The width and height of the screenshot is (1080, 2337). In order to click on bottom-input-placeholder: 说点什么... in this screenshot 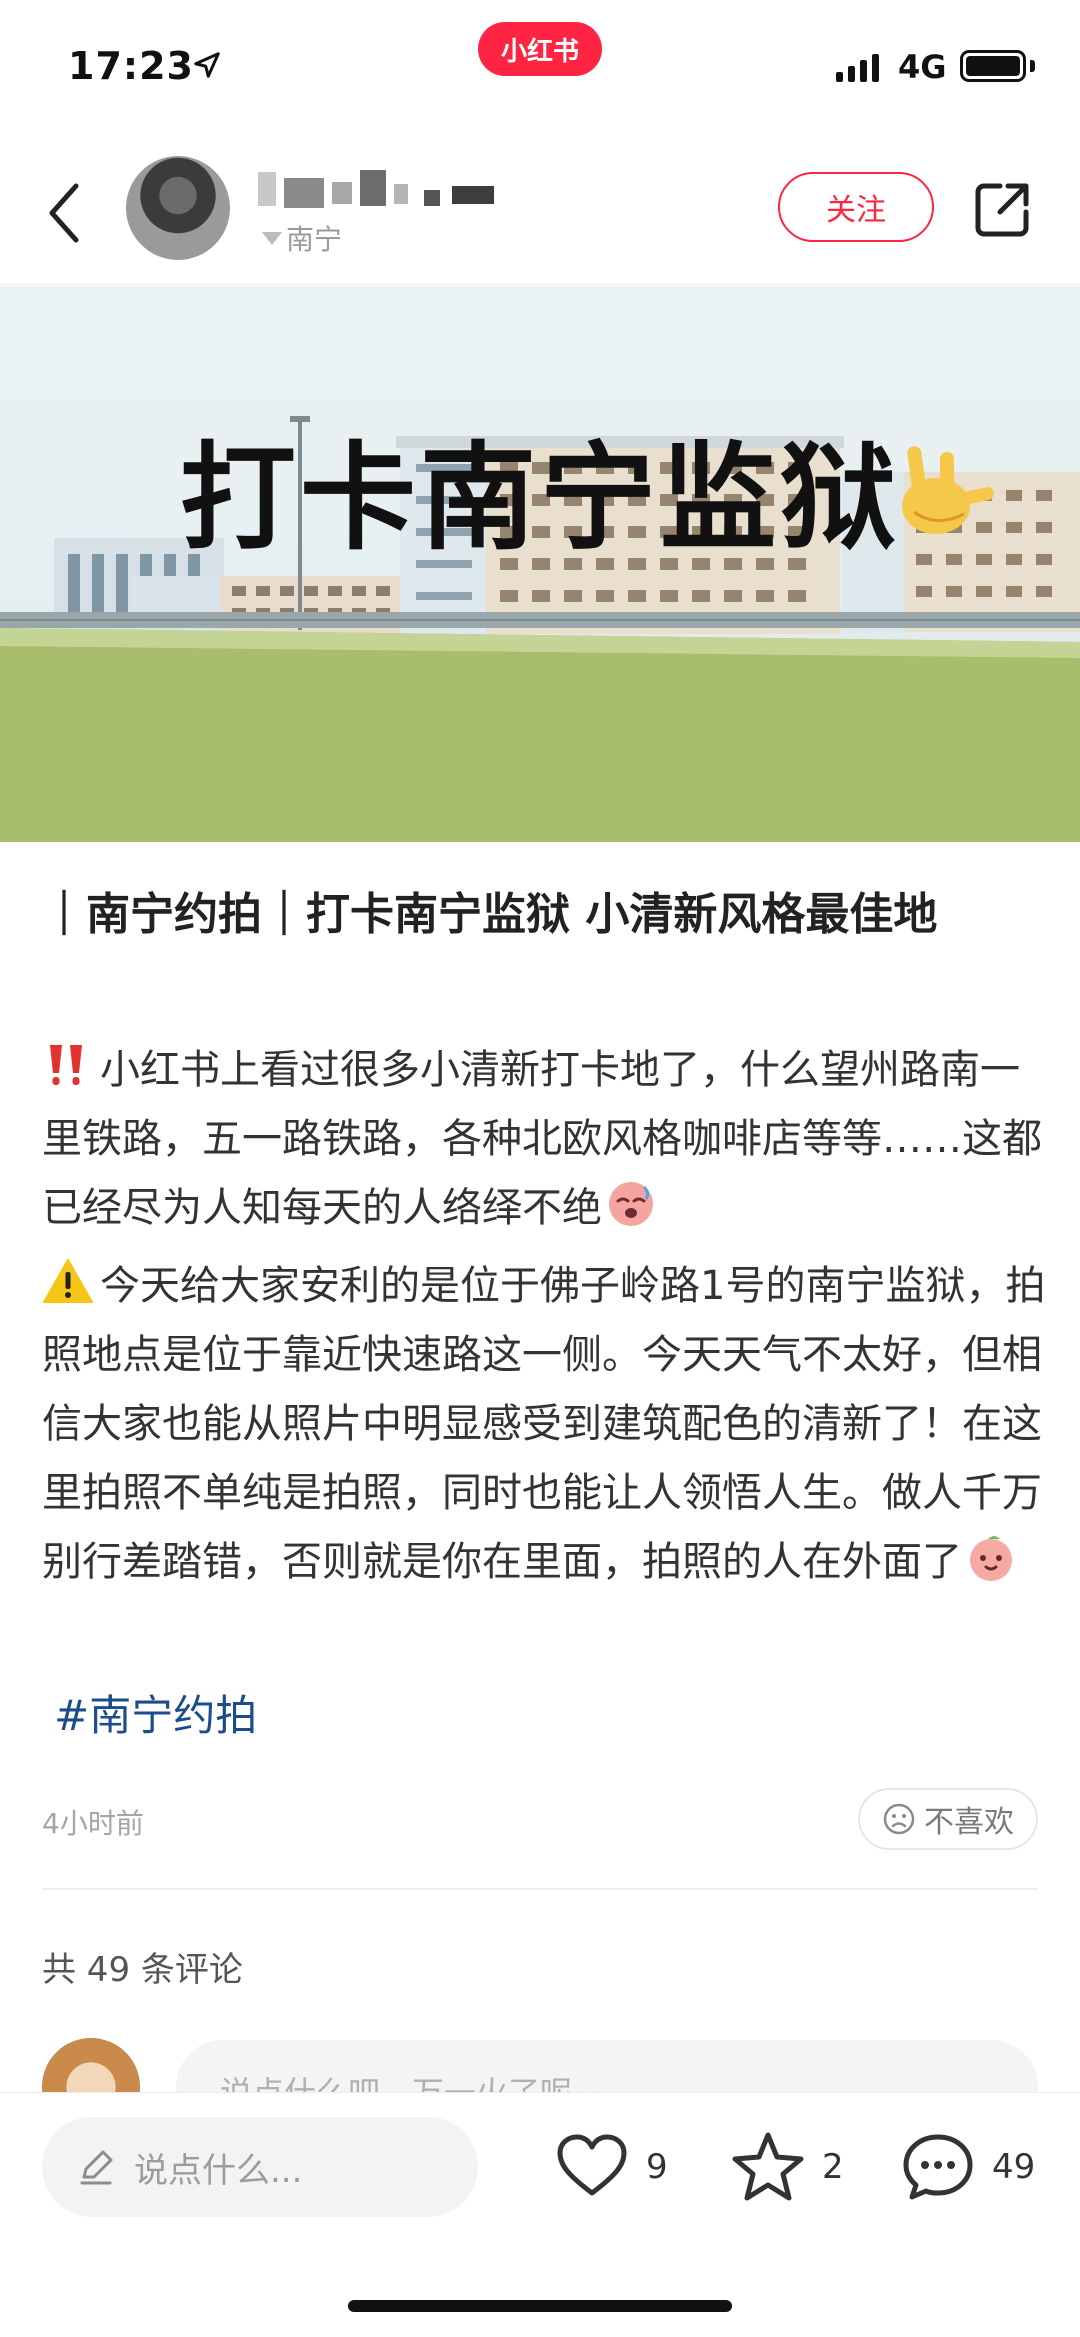, I will do `click(218, 2170)`.